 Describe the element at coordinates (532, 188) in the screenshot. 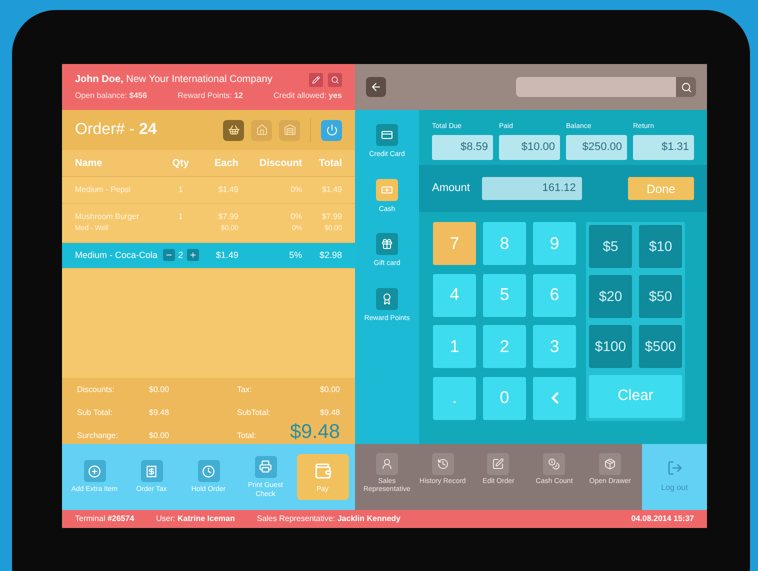

I see `amount-field: 161.12` at that location.